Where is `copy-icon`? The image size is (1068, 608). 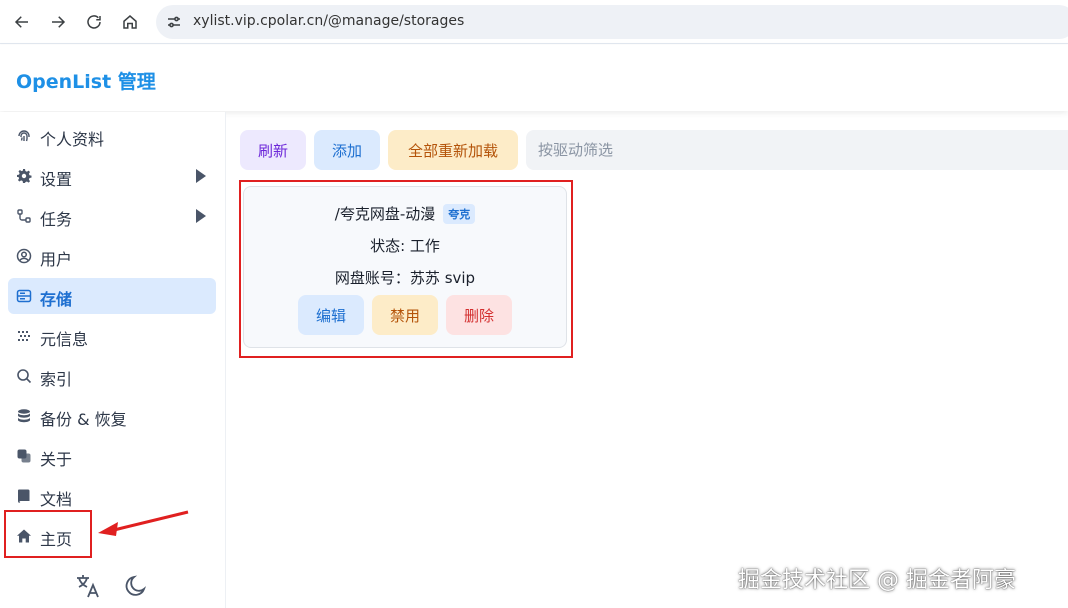
copy-icon is located at coordinates (24, 456).